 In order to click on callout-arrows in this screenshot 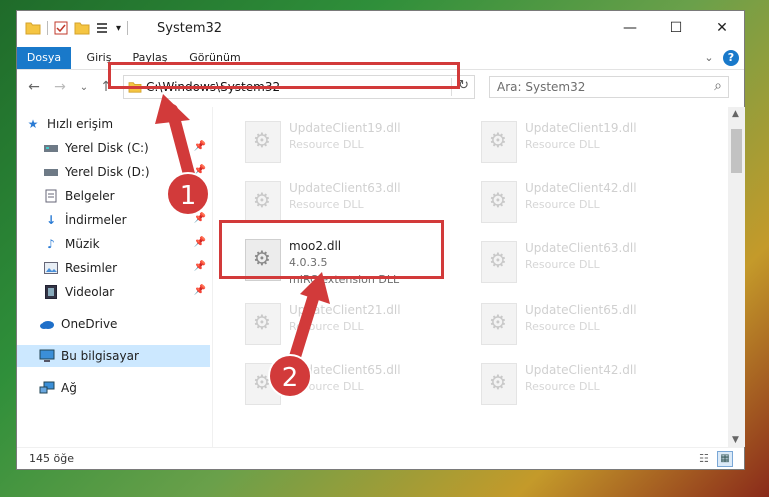, I will do `click(242, 230)`.